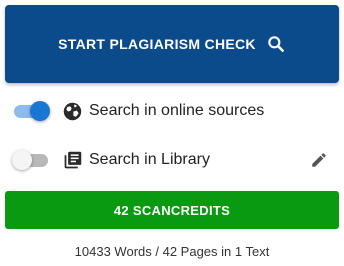  What do you see at coordinates (72, 111) in the screenshot?
I see `globe-icon` at bounding box center [72, 111].